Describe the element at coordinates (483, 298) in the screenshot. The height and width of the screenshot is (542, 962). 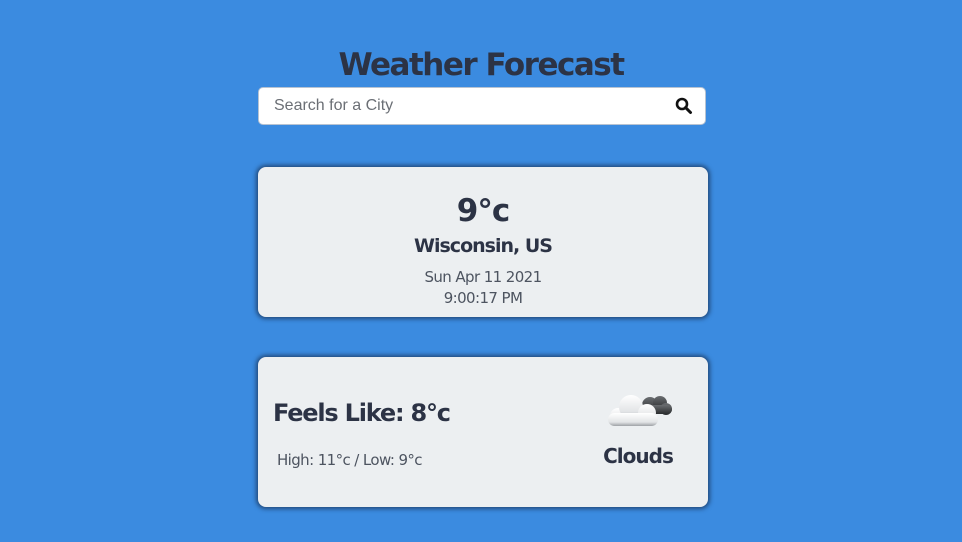
I see `current-time: 9:00:17 PM` at that location.